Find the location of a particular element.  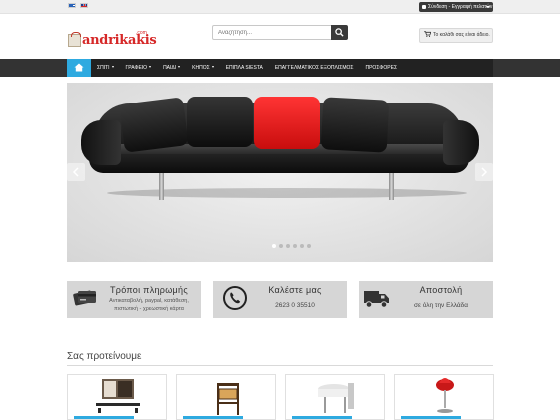

nav-item-label: ΕΠΙΠΛΑ SIESTA is located at coordinates (244, 68).